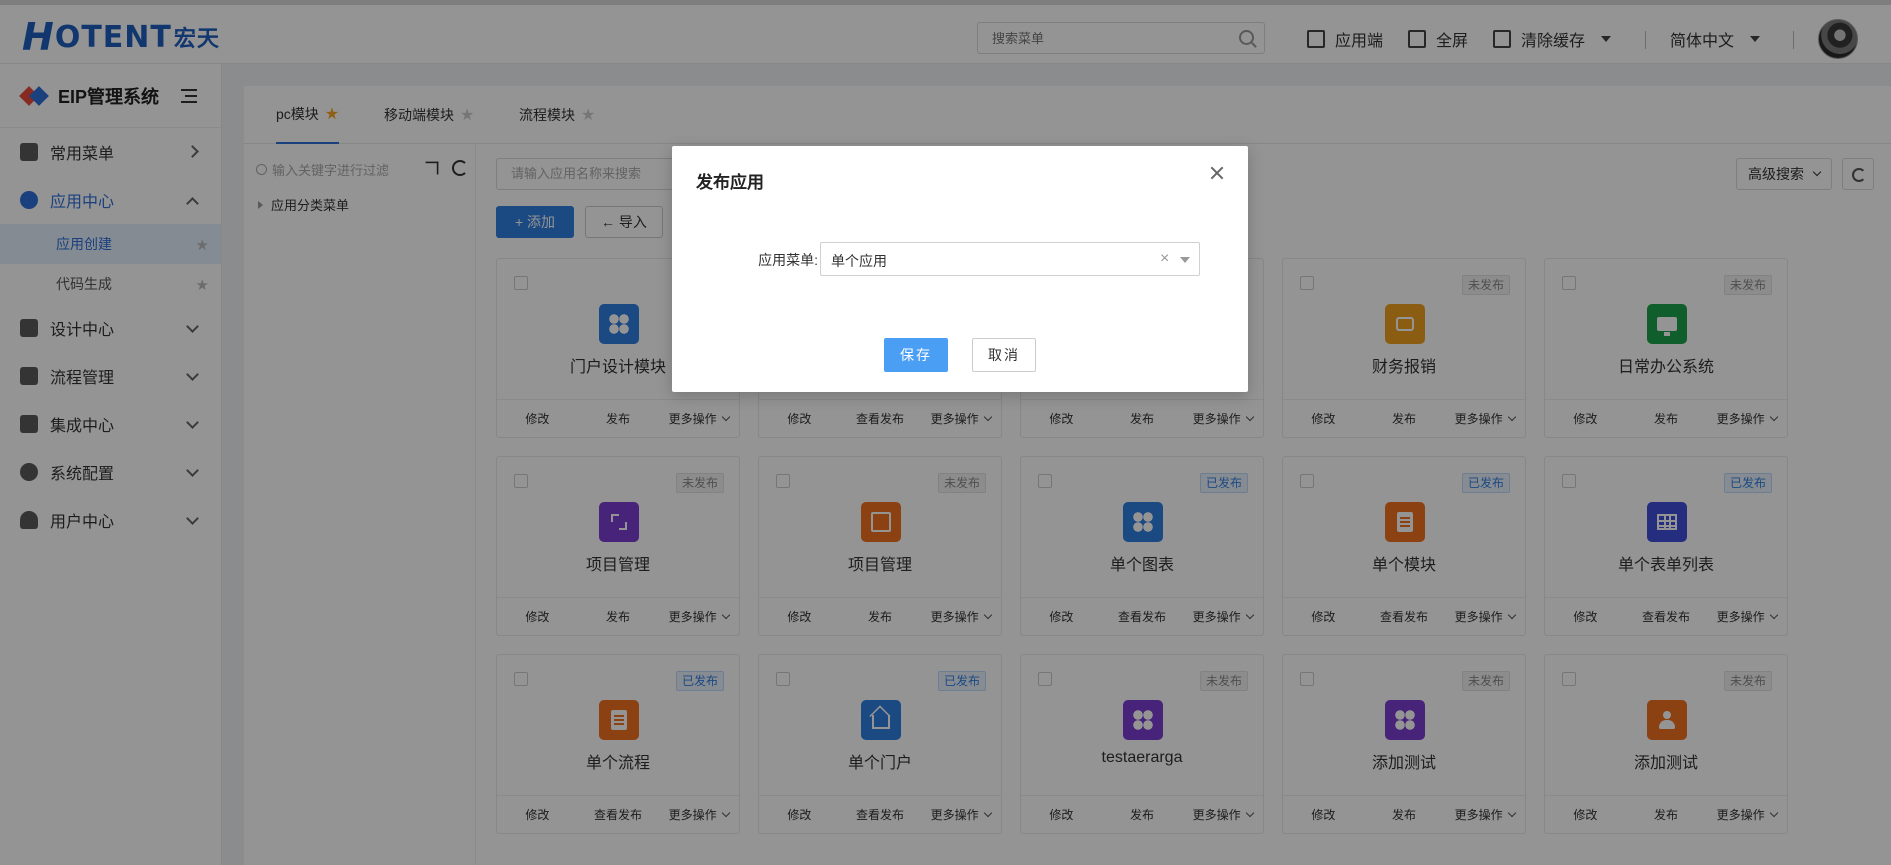 The image size is (1891, 865). What do you see at coordinates (788, 260) in the screenshot?
I see `app-menu-label: 应用菜单:` at bounding box center [788, 260].